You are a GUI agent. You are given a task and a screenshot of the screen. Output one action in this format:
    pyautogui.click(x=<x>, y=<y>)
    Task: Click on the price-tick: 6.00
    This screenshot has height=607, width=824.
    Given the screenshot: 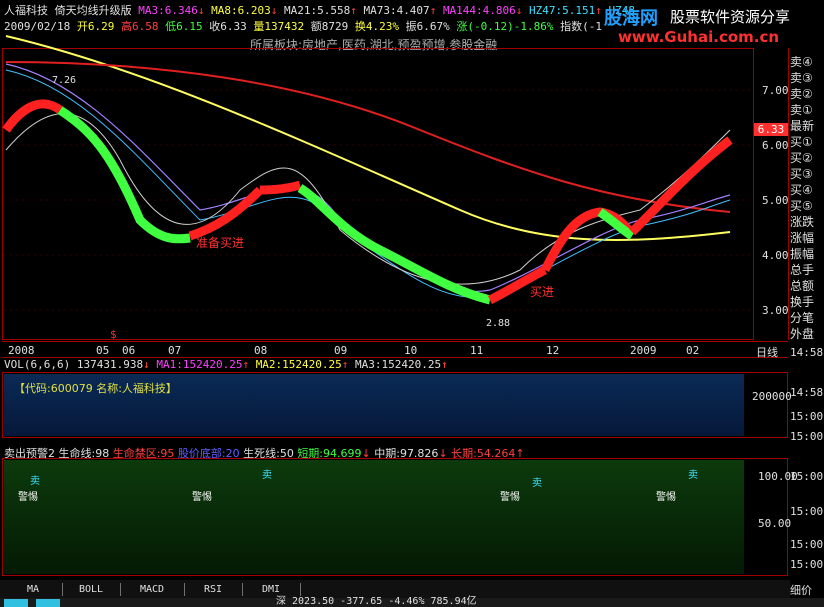 What is the action you would take?
    pyautogui.click(x=775, y=145)
    